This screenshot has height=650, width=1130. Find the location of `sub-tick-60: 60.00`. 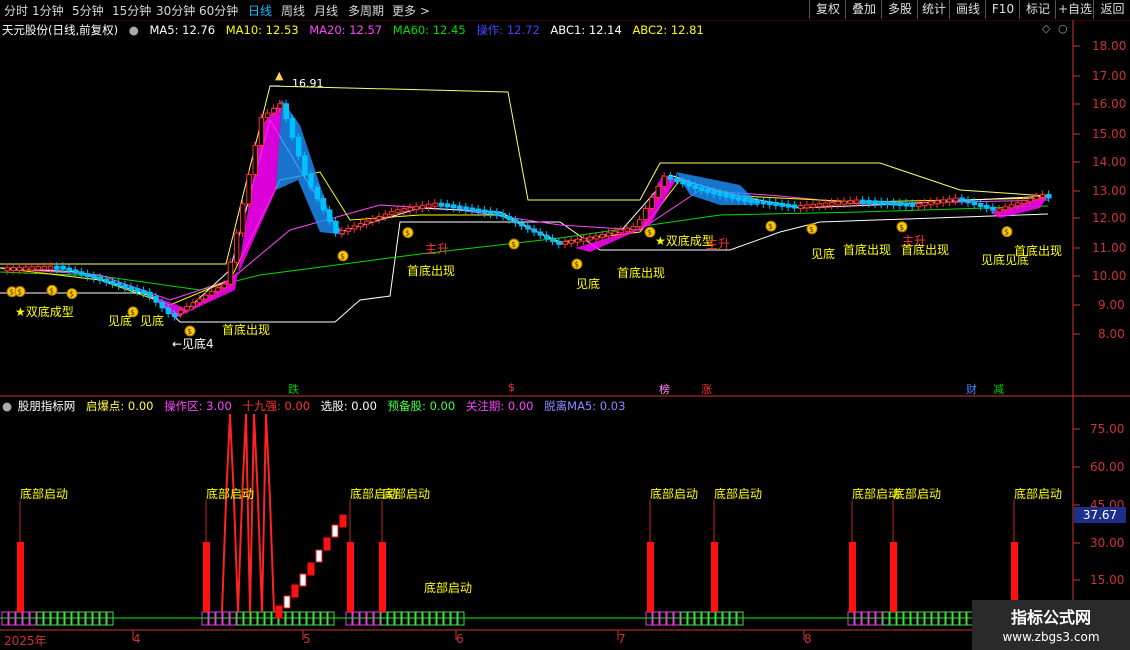

sub-tick-60: 60.00 is located at coordinates (1107, 467).